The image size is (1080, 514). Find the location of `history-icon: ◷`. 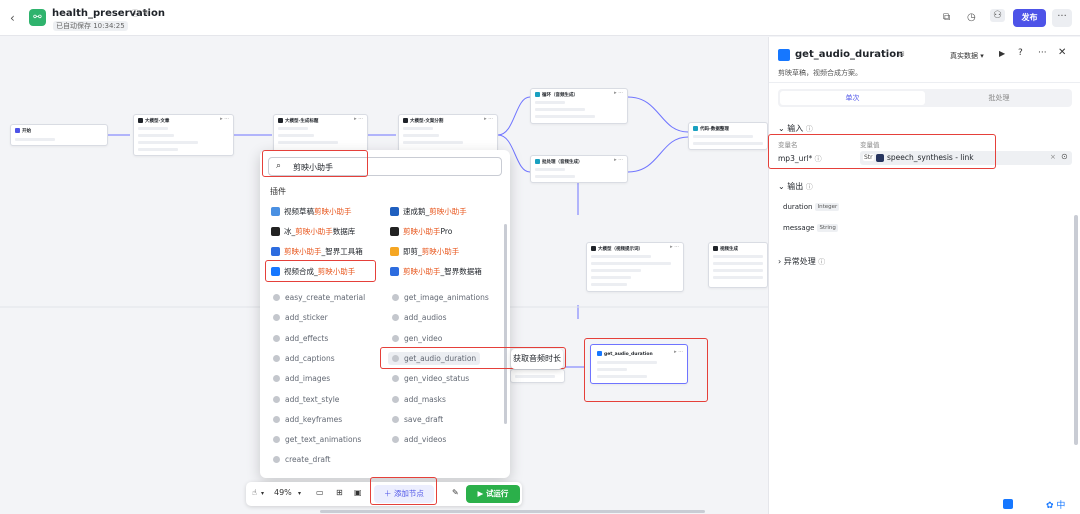

history-icon: ◷ is located at coordinates (971, 17).